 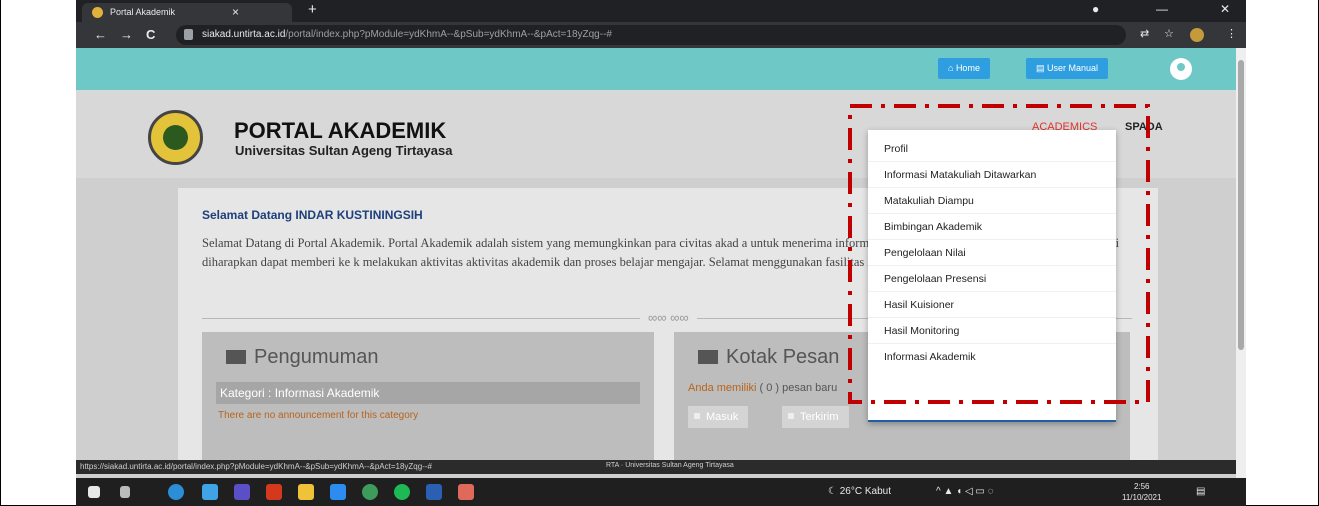 What do you see at coordinates (859, 491) in the screenshot?
I see `weather-widget: ☾ 26°C Kabut` at bounding box center [859, 491].